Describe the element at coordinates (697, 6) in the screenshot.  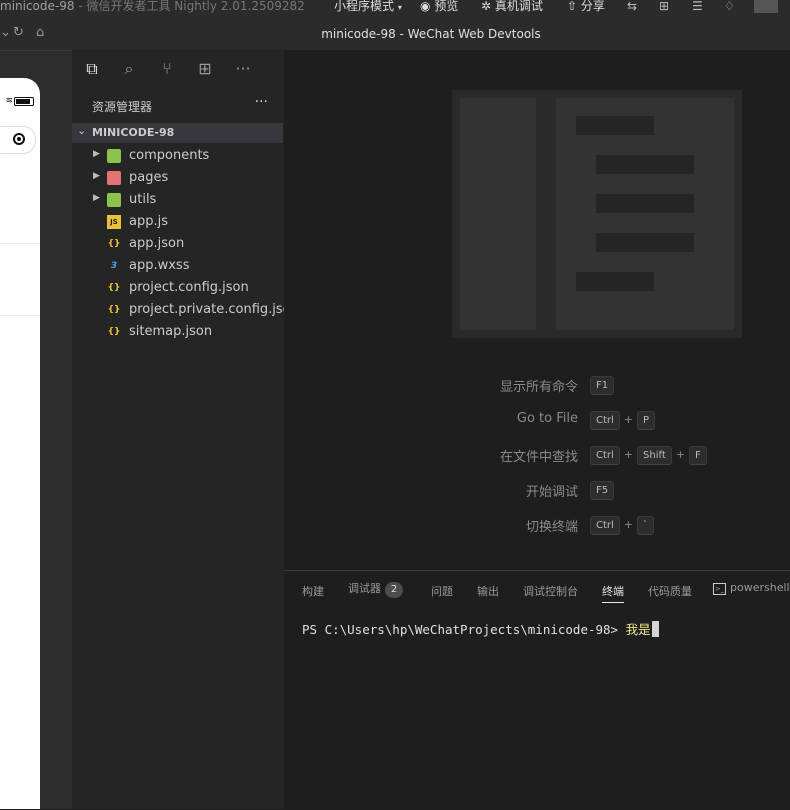
I see `menu-icon: ☰` at that location.